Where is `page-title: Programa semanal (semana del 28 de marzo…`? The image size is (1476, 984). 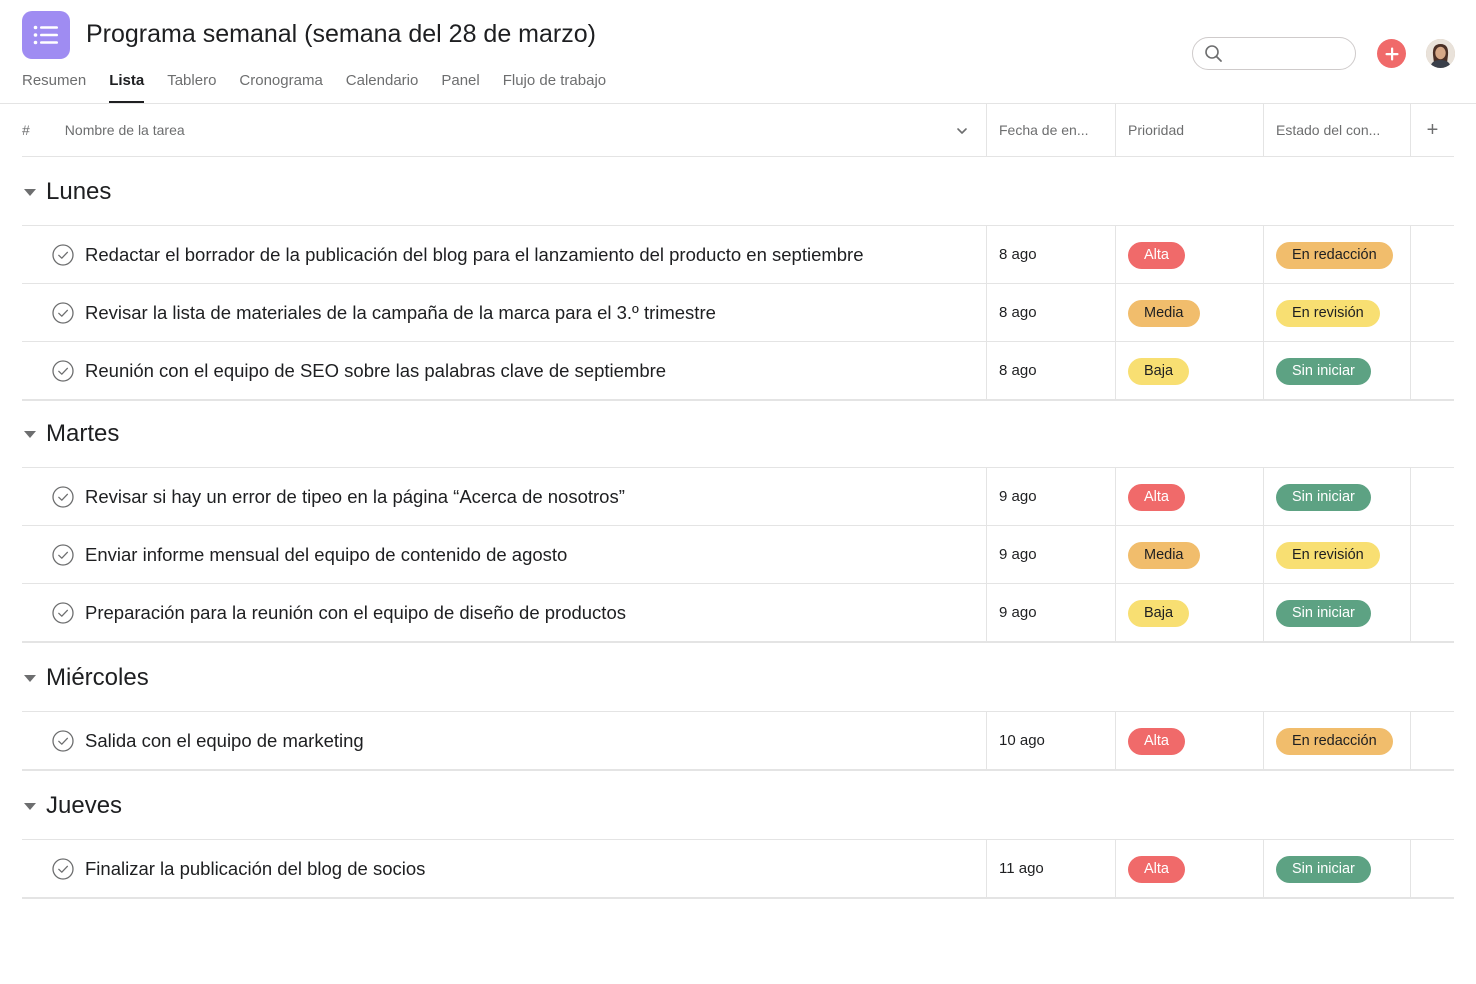 page-title: Programa semanal (semana del 28 de marzo… is located at coordinates (341, 34).